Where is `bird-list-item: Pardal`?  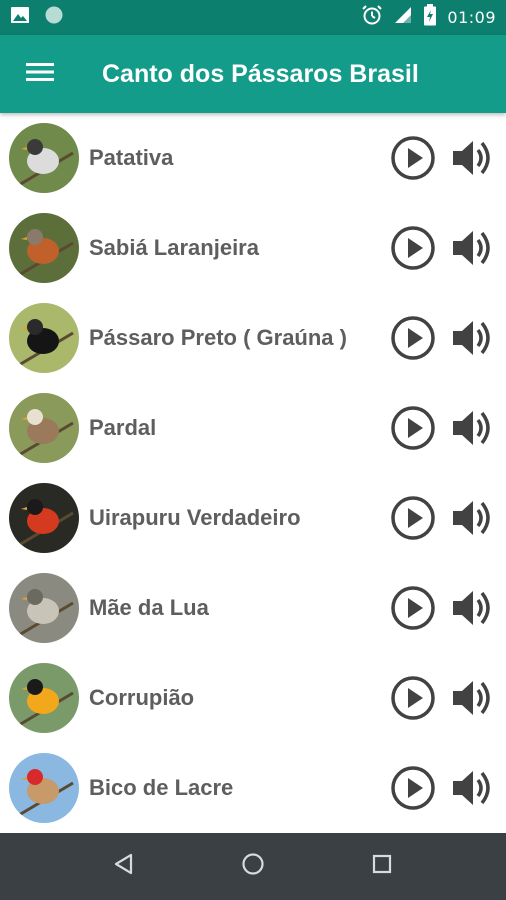
bird-list-item: Pardal is located at coordinates (253, 428).